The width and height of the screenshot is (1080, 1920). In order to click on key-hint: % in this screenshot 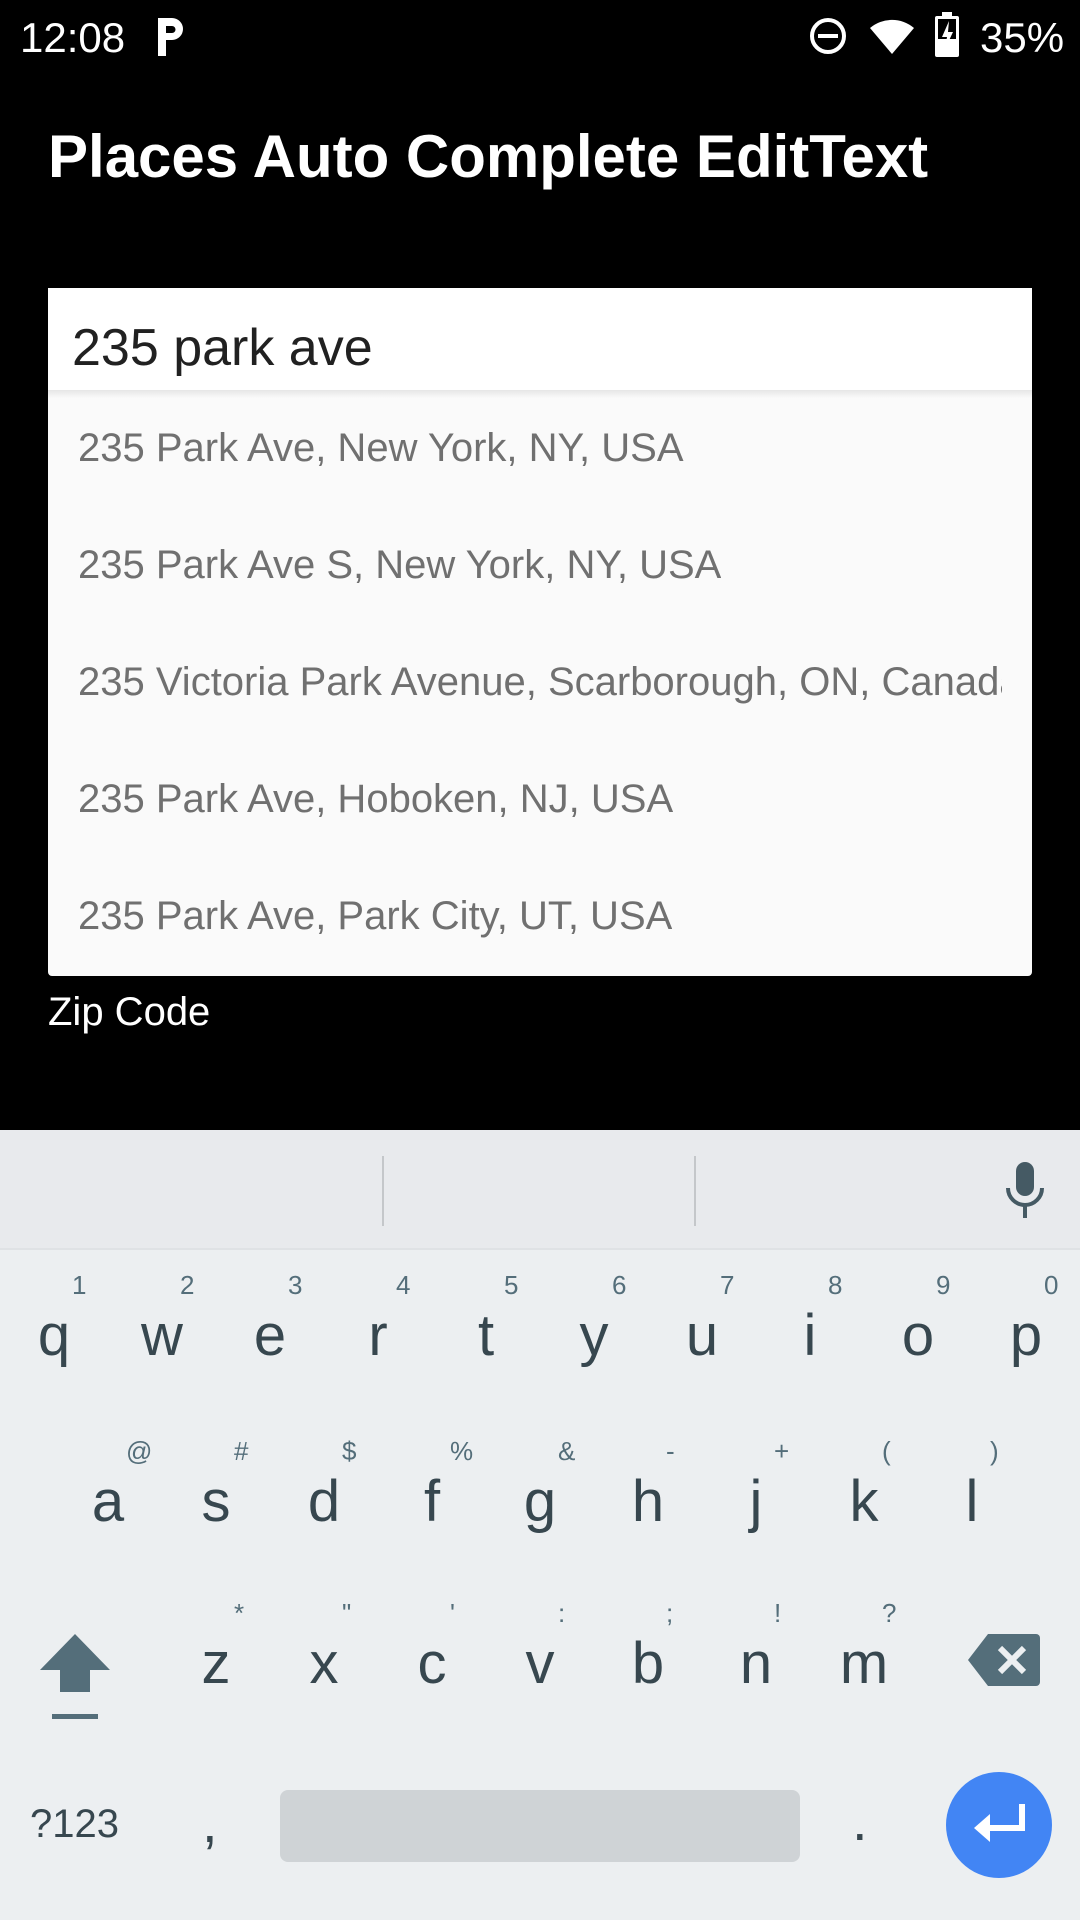, I will do `click(462, 1451)`.